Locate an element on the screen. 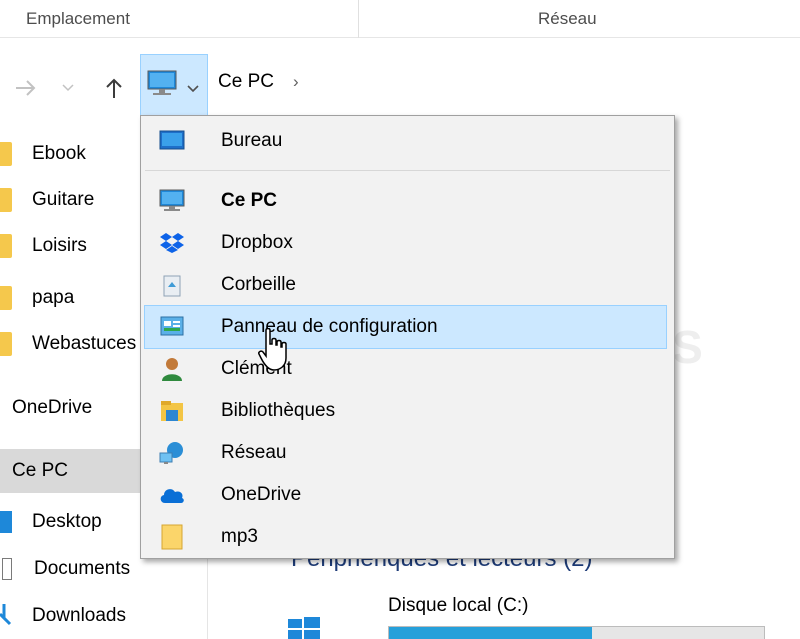 This screenshot has height=639, width=800. address-breadcrumb-this-pc: Ce PC is located at coordinates (246, 82).